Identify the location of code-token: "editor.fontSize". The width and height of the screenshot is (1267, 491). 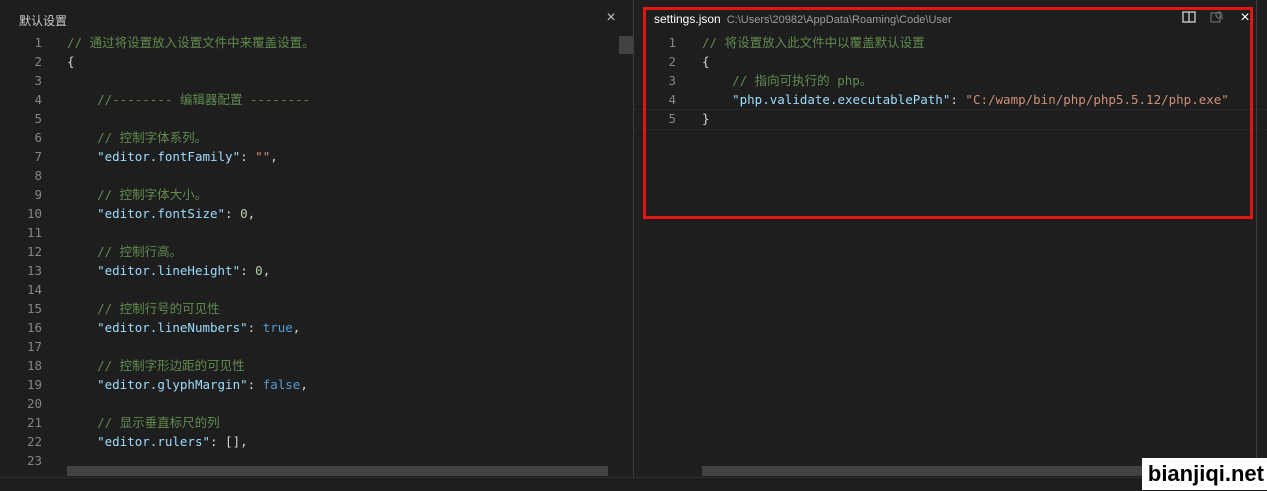
(161, 213).